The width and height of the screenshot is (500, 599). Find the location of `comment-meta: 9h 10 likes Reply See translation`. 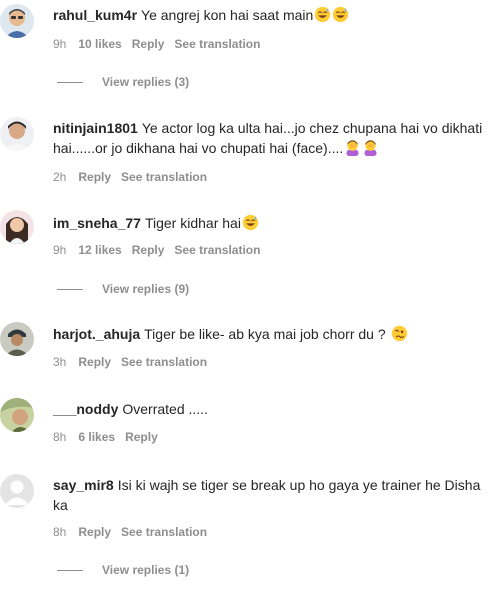

comment-meta: 9h 10 likes Reply See translation is located at coordinates (161, 44).